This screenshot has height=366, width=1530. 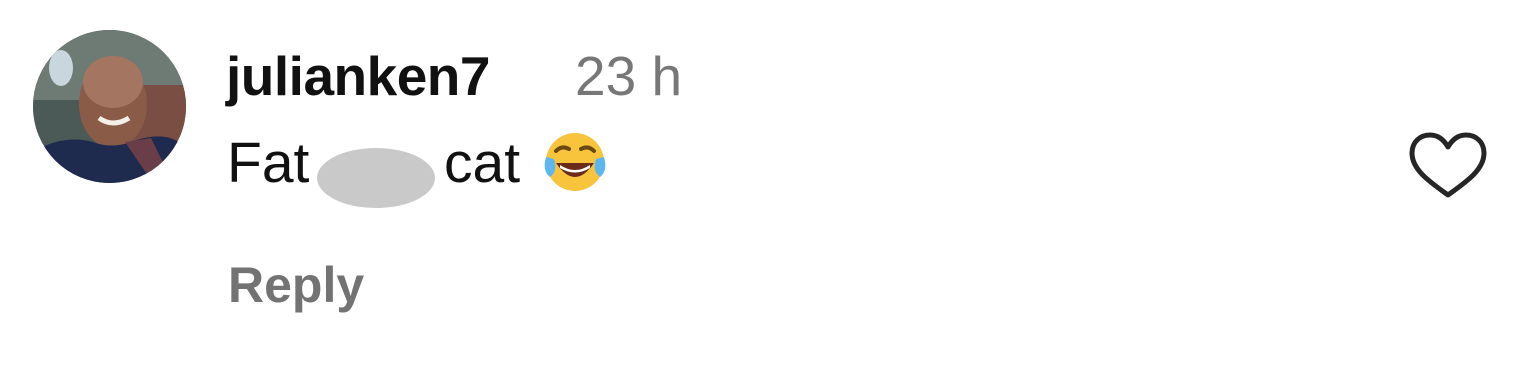 What do you see at coordinates (629, 76) in the screenshot?
I see `timestamp: 23 h` at bounding box center [629, 76].